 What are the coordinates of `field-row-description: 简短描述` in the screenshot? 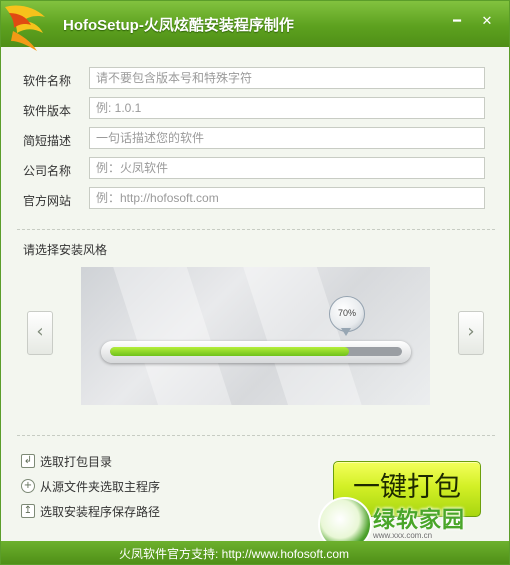 It's located at (255, 140).